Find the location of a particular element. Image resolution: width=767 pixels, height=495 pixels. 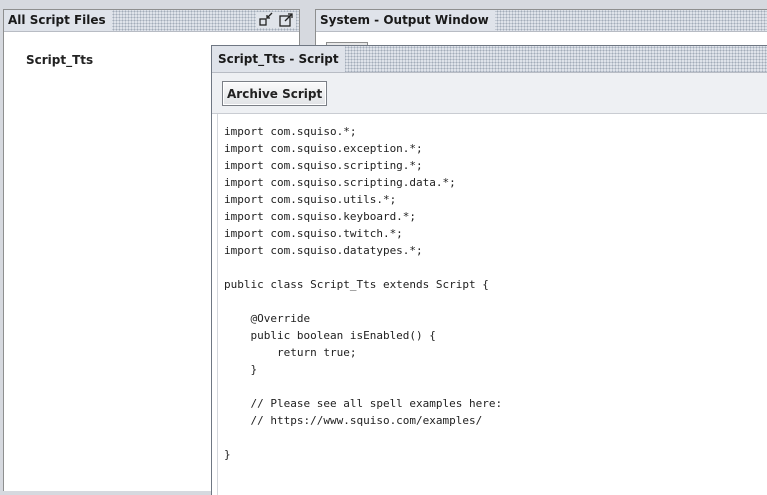

script-toolbar: Archive Script is located at coordinates (489, 93).